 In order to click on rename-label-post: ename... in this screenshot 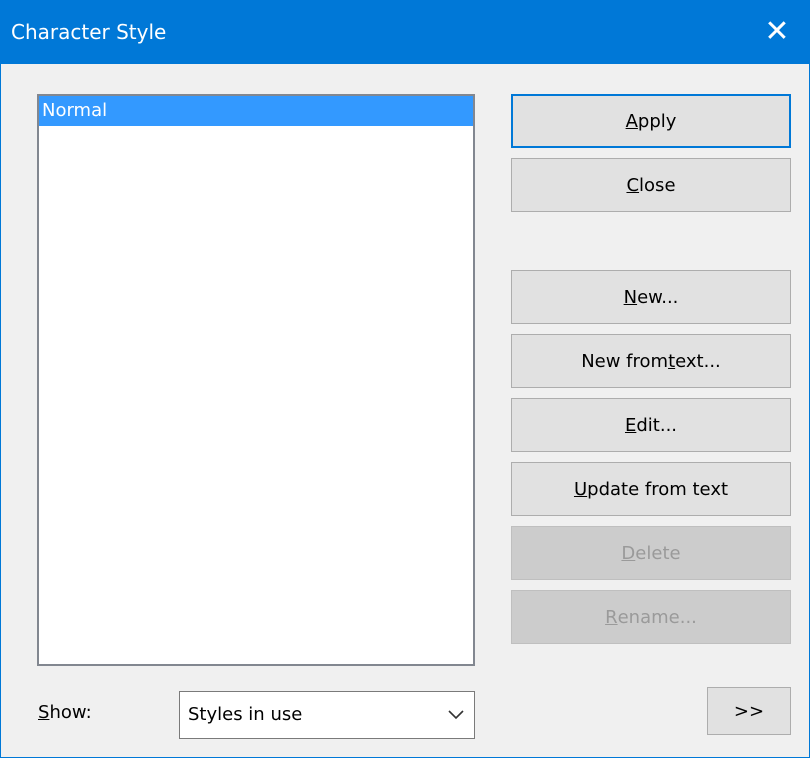, I will do `click(657, 617)`.